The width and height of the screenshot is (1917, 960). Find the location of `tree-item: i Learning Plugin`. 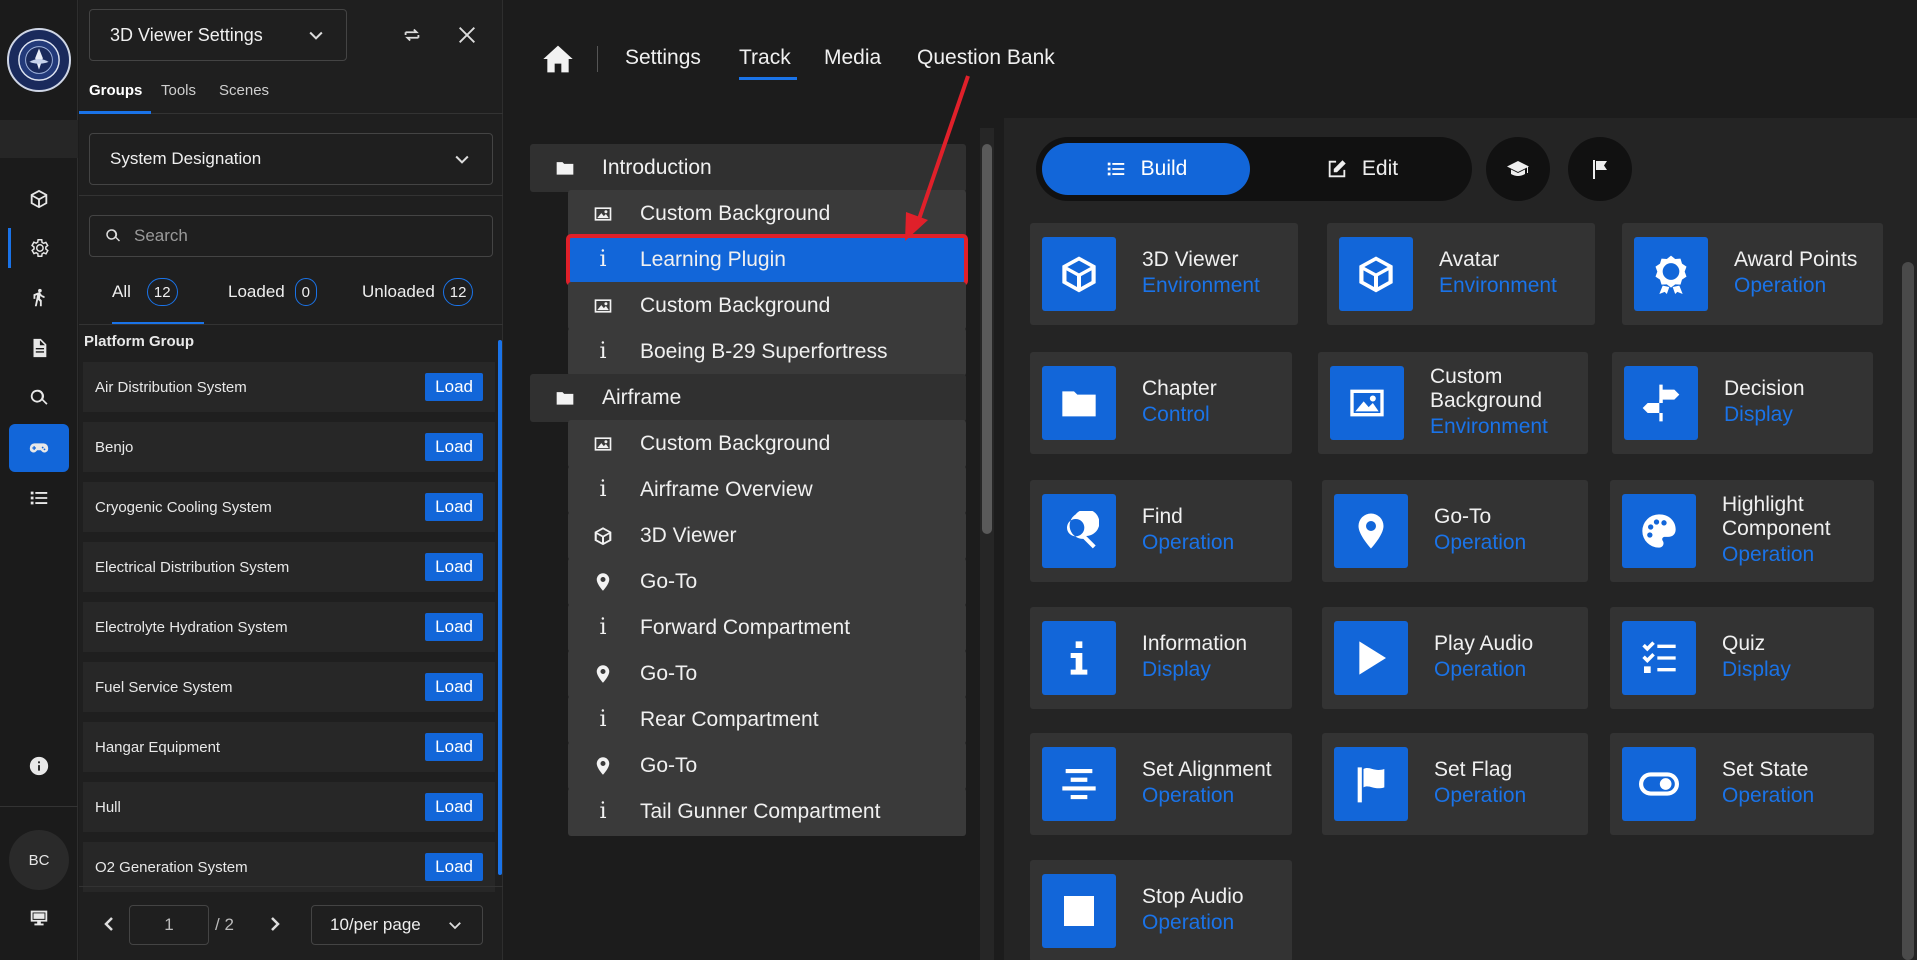

tree-item: i Learning Plugin is located at coordinates (767, 260).